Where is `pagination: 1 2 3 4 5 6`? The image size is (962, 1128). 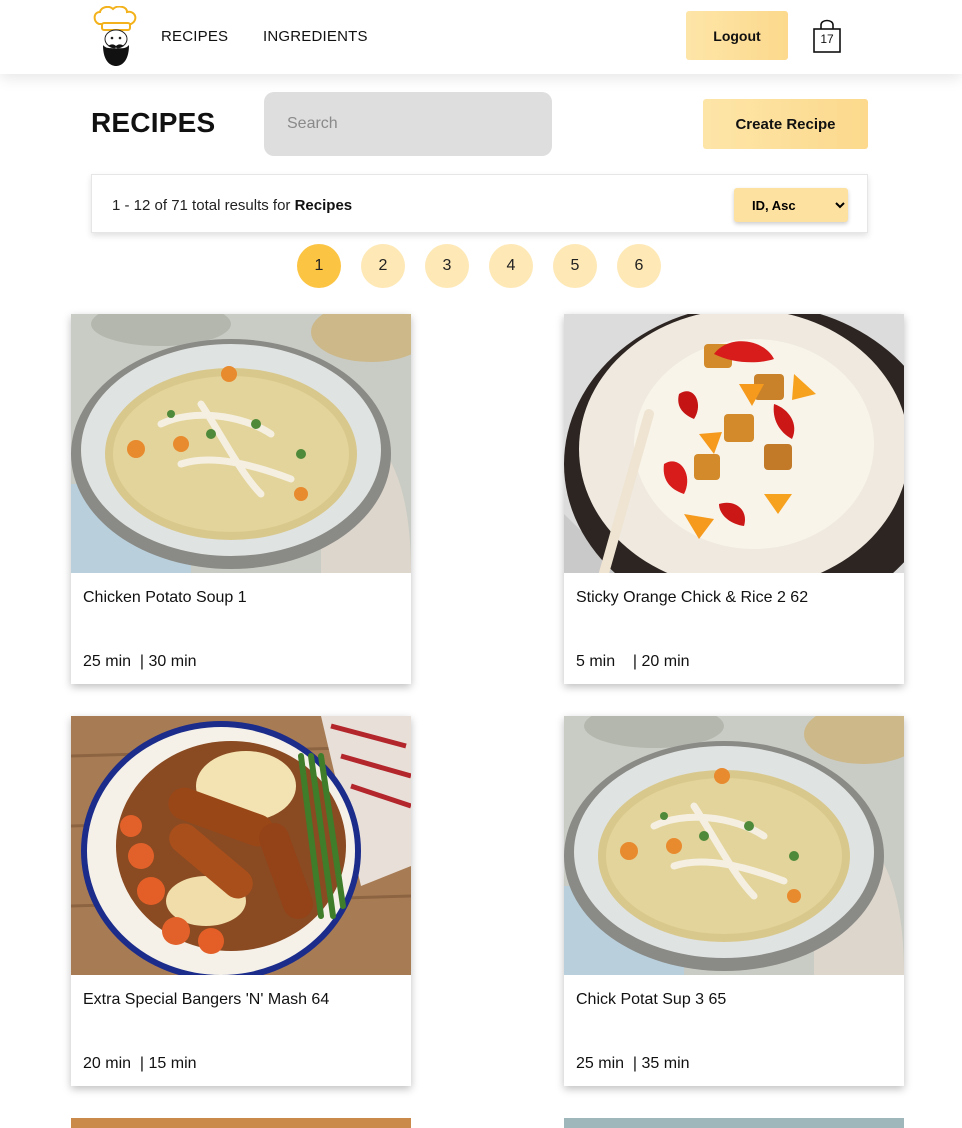
pagination: 1 2 3 4 5 6 is located at coordinates (479, 266).